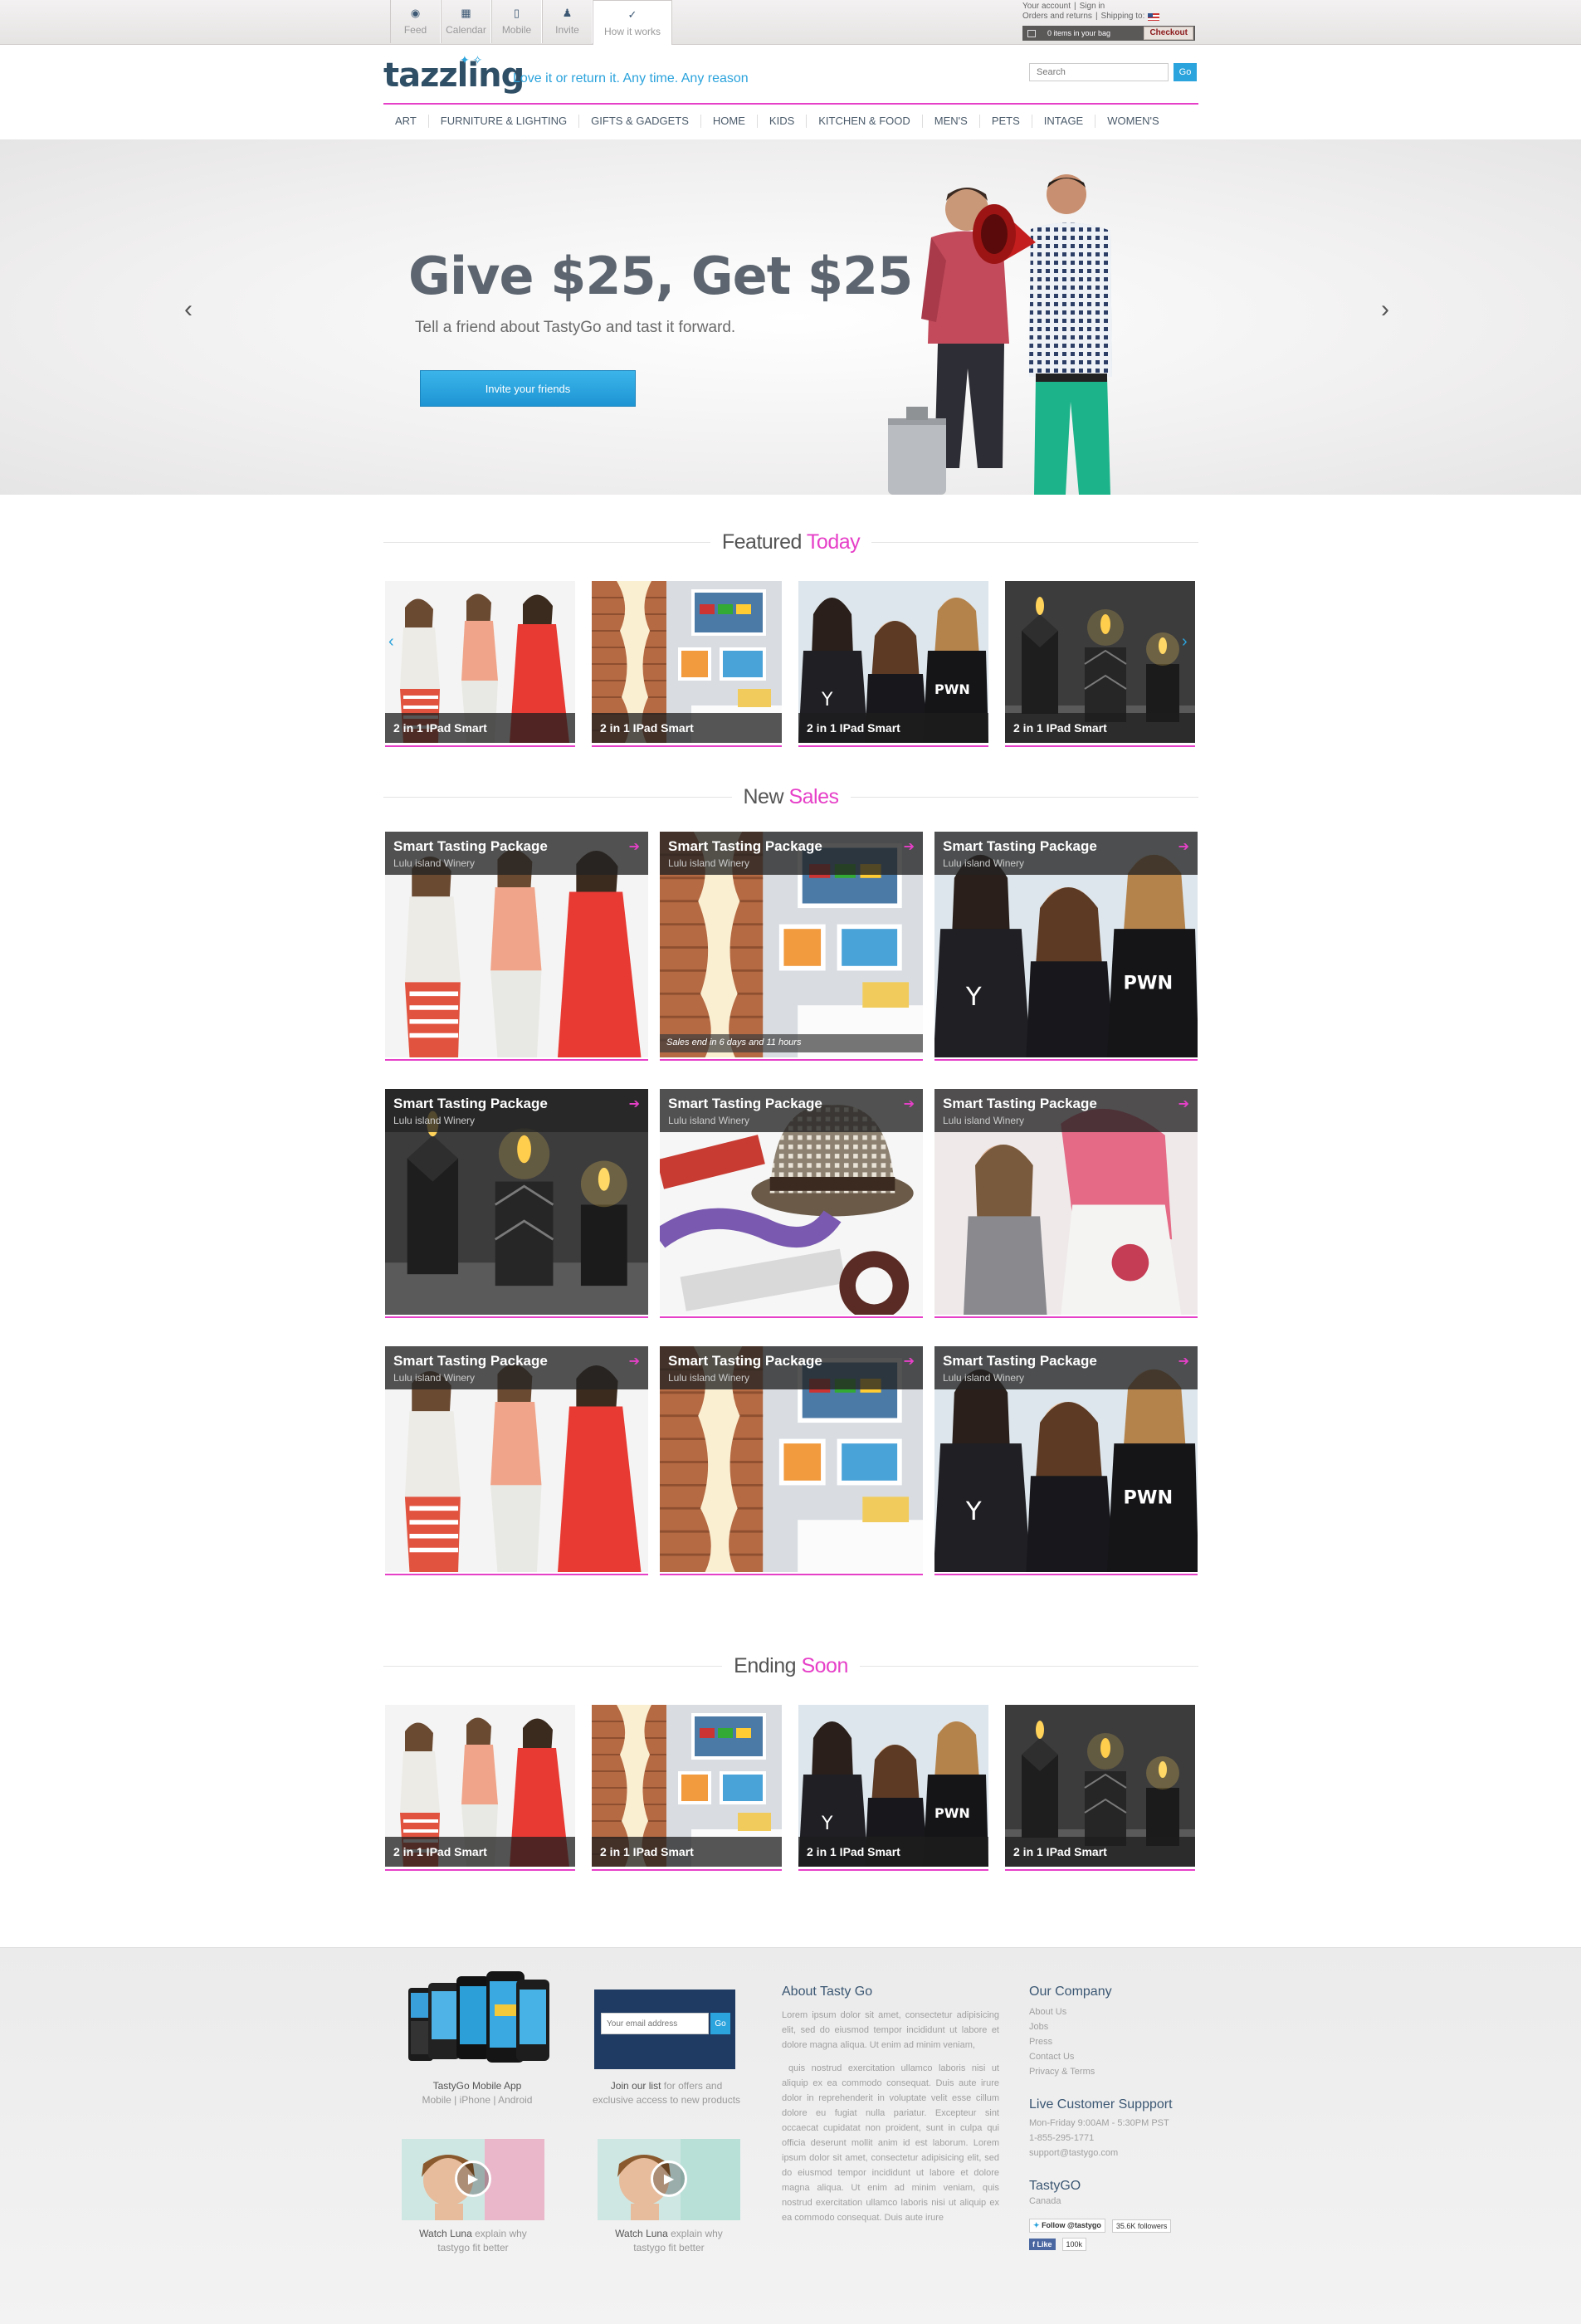  Describe the element at coordinates (1185, 642) in the screenshot. I see `carousel-next-arrow: ›` at that location.